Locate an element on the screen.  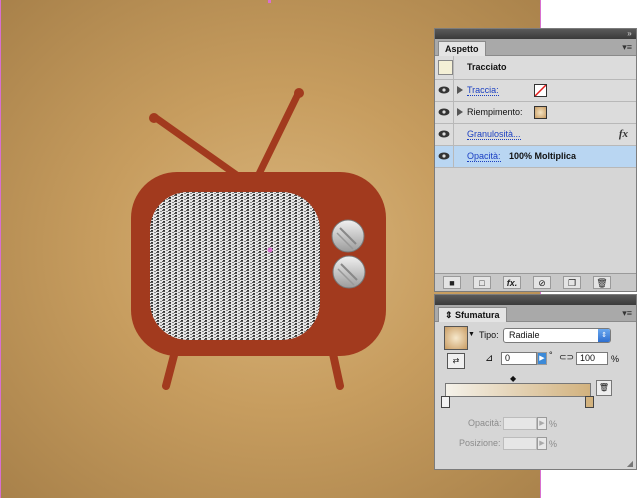
angle-field: 0 is located at coordinates (519, 358).